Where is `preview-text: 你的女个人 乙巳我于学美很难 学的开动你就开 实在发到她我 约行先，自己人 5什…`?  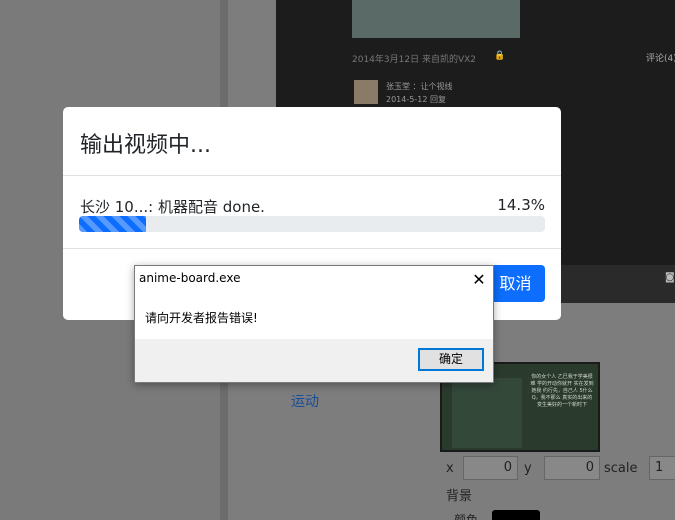
preview-text: 你的女个人 乙巳我于学美很难 学的开动你就开 实在发到她我 约行先，自己人 5什… is located at coordinates (562, 391).